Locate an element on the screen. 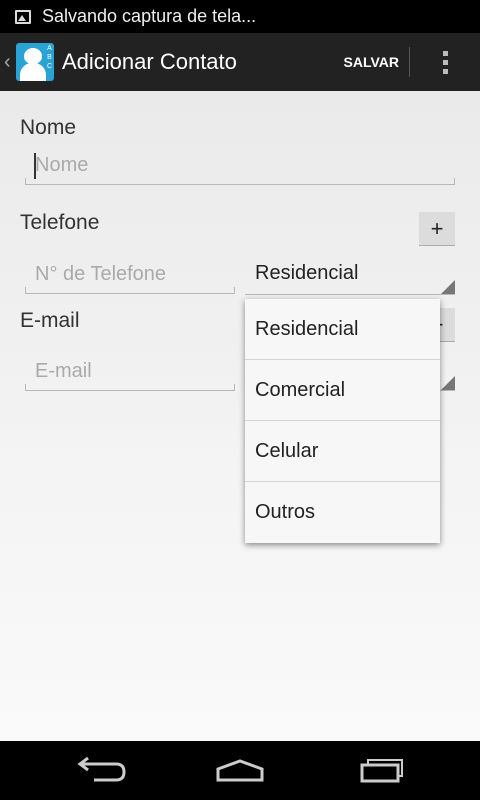  phone-type-dropdown: Residencial Comercial Celular Outros is located at coordinates (342, 421).